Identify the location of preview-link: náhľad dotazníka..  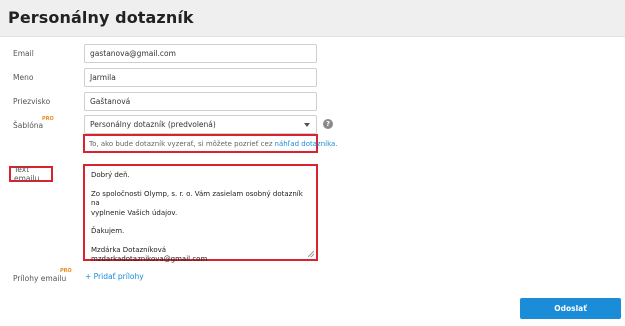
(306, 144).